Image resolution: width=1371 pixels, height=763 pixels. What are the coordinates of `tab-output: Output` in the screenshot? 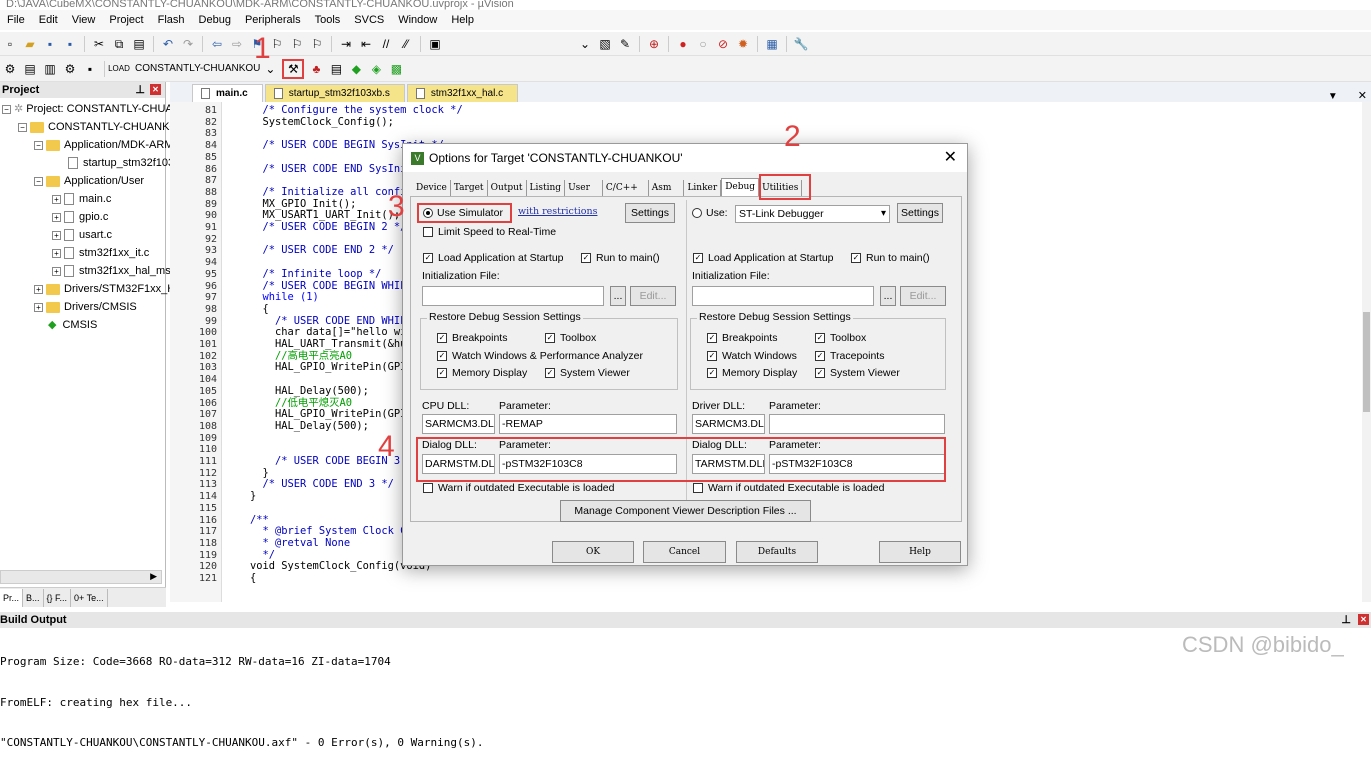 It's located at (507, 188).